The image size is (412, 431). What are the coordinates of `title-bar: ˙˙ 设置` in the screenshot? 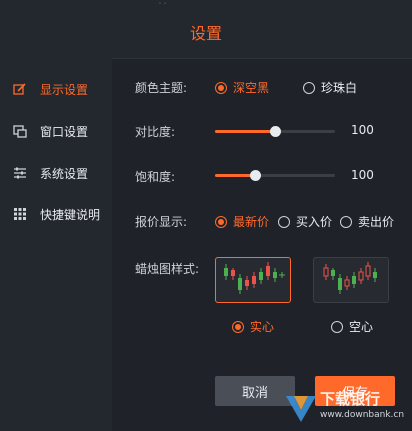 It's located at (206, 29).